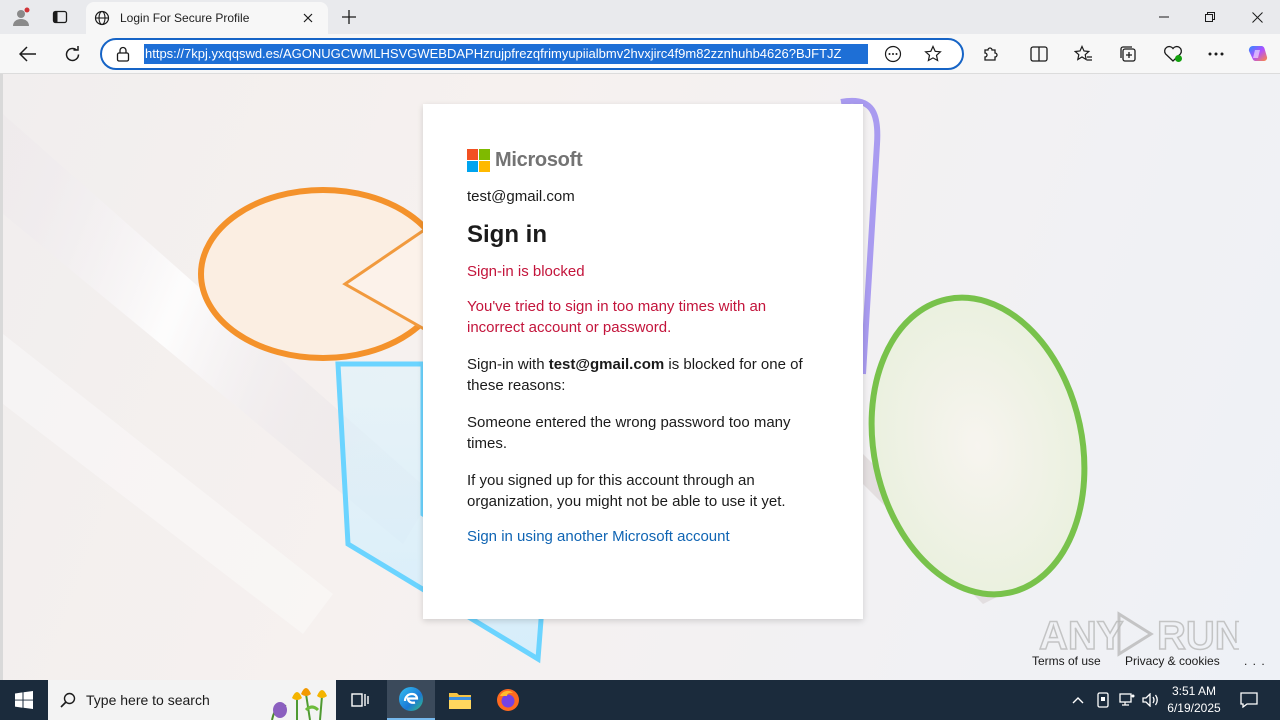 Image resolution: width=1280 pixels, height=720 pixels. I want to click on tab-actions-button, so click(60, 17).